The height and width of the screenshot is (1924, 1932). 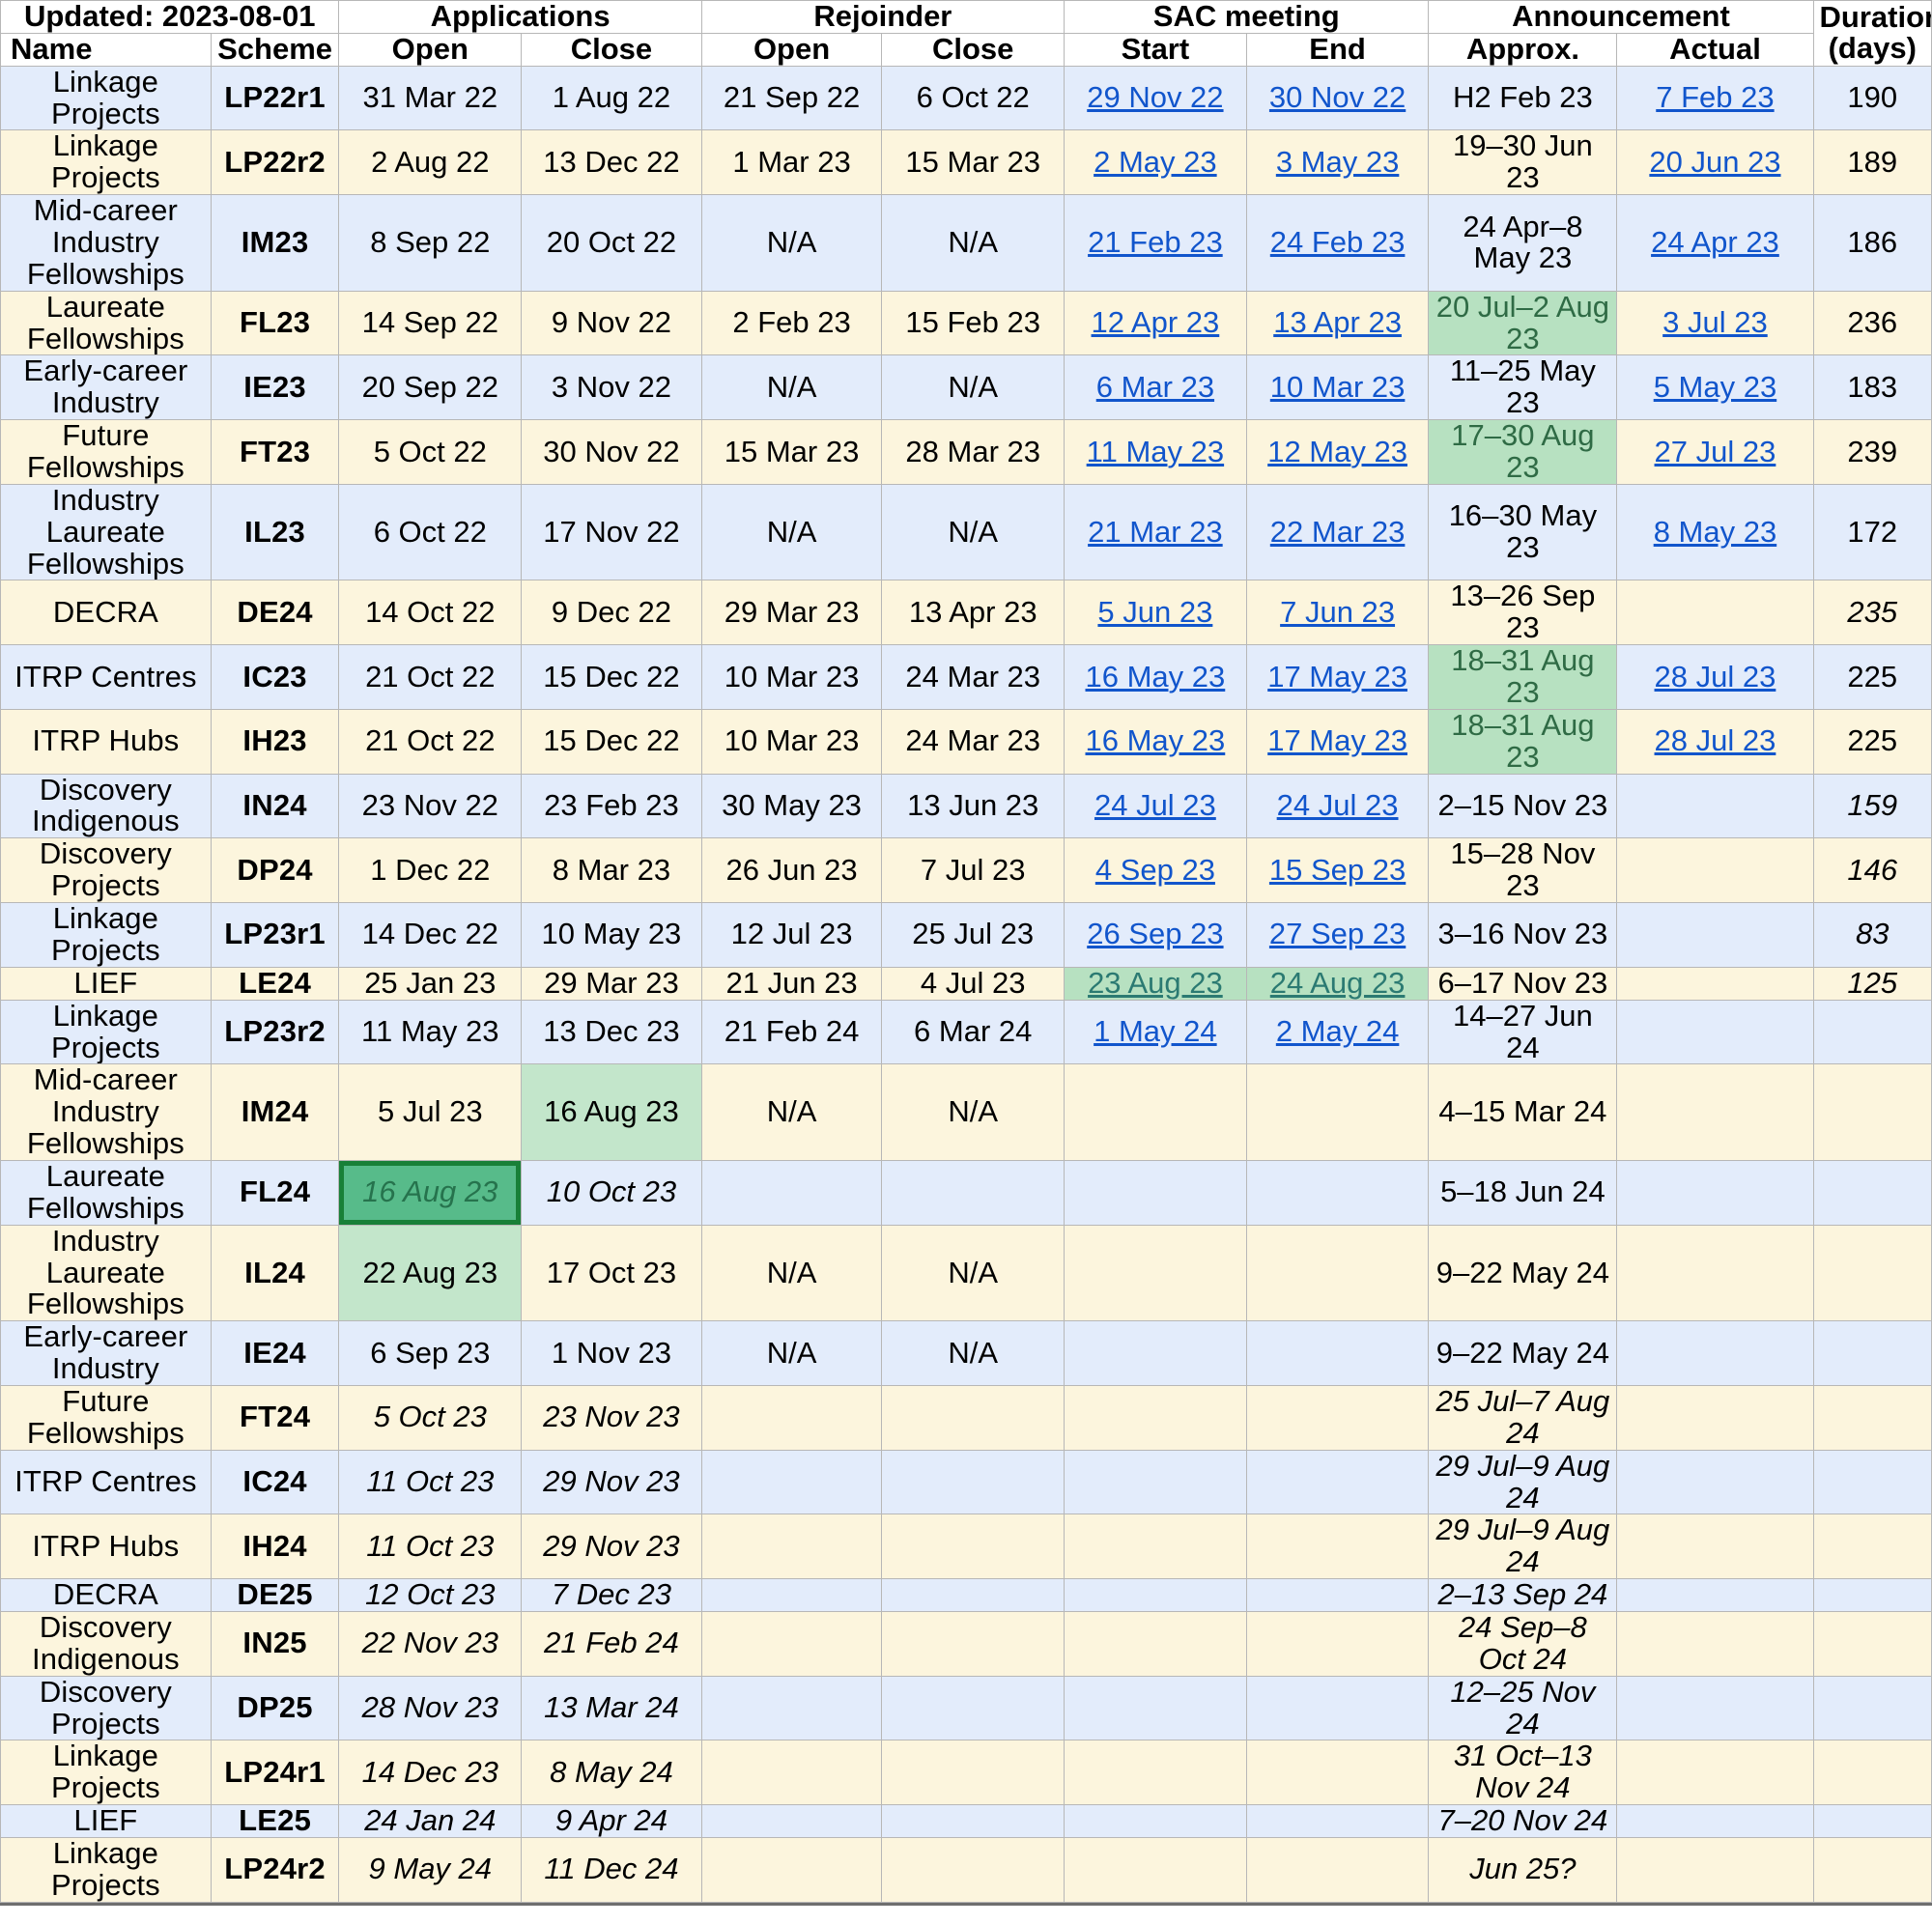 I want to click on row-sac-end: 15 Sep 23, so click(x=1337, y=870).